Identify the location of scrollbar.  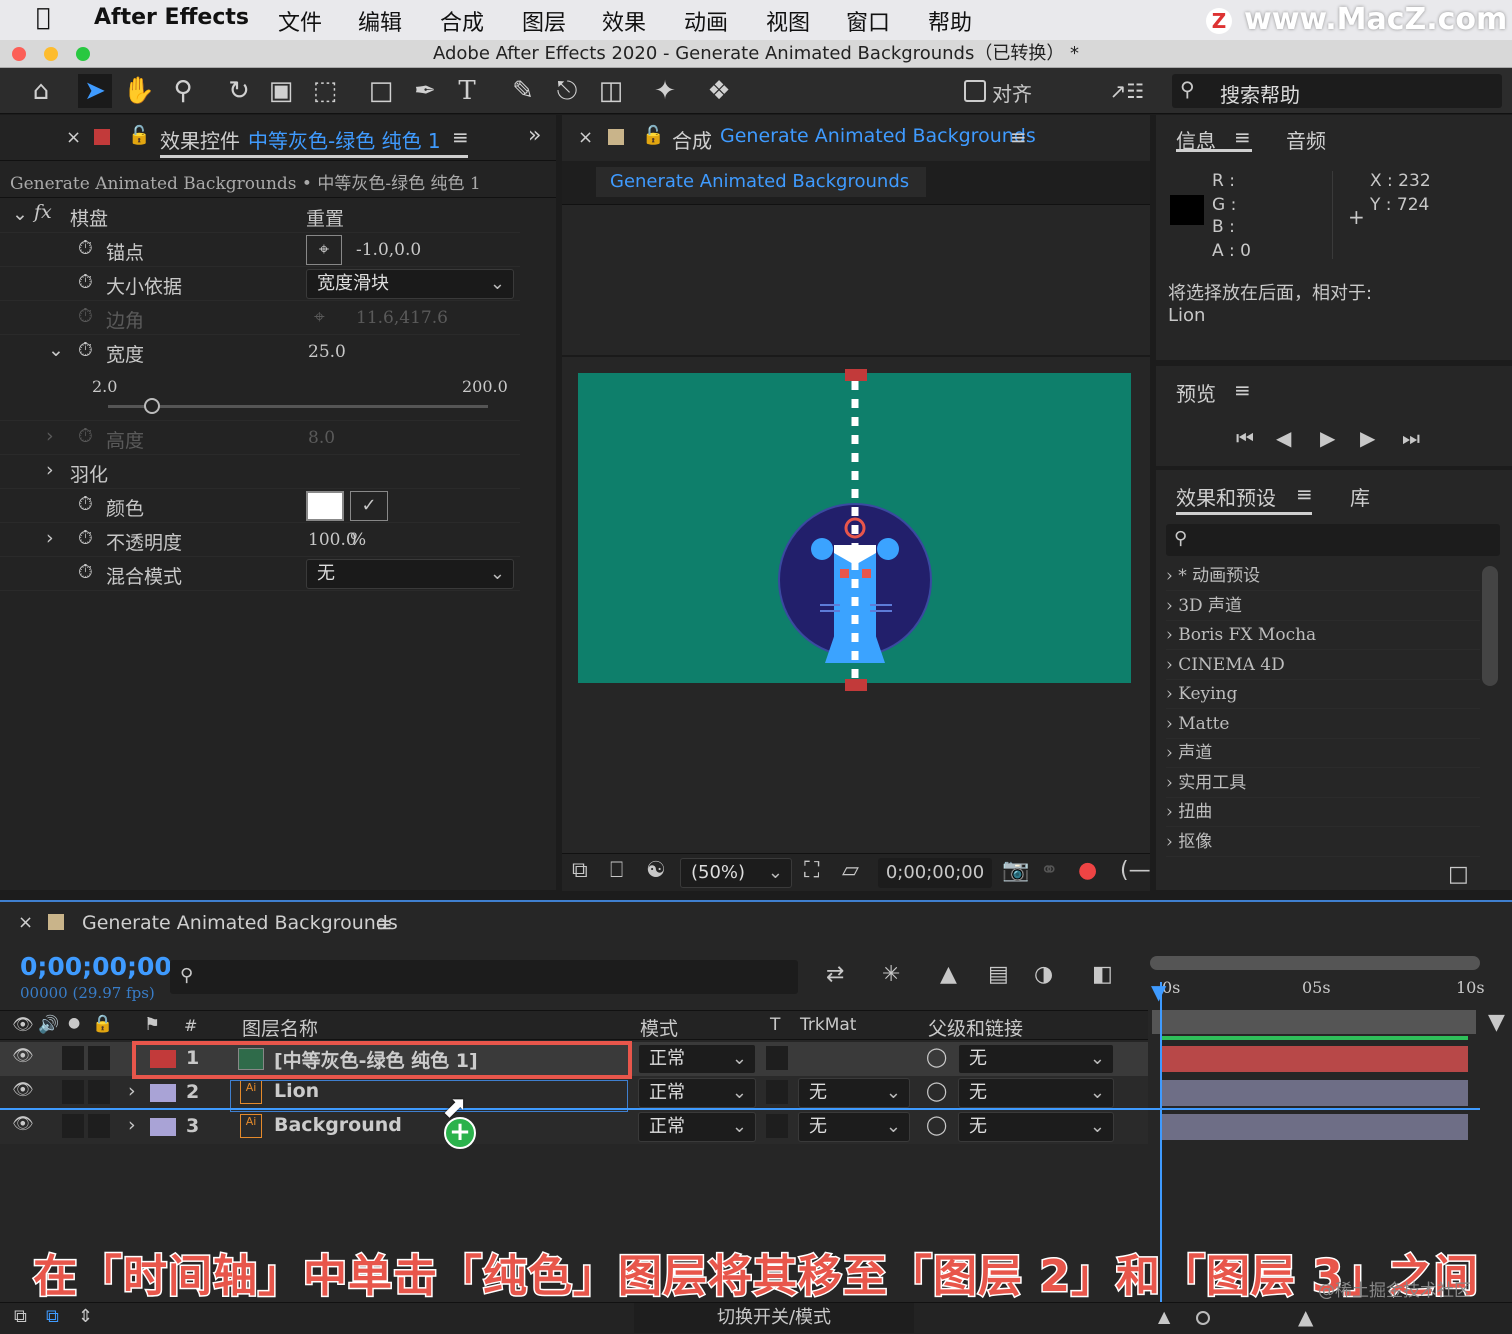
(1490, 626).